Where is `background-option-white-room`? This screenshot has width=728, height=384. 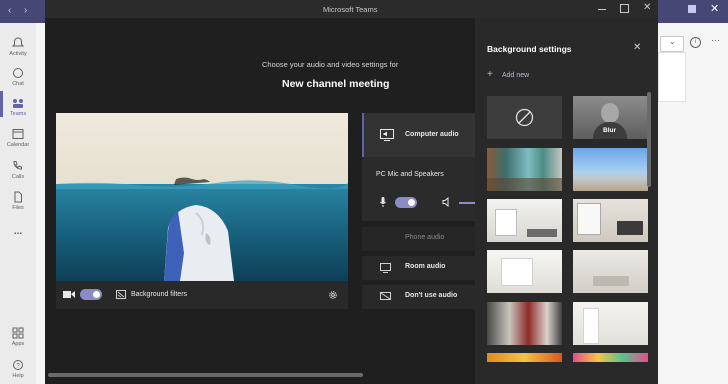
background-option-white-room is located at coordinates (524, 220).